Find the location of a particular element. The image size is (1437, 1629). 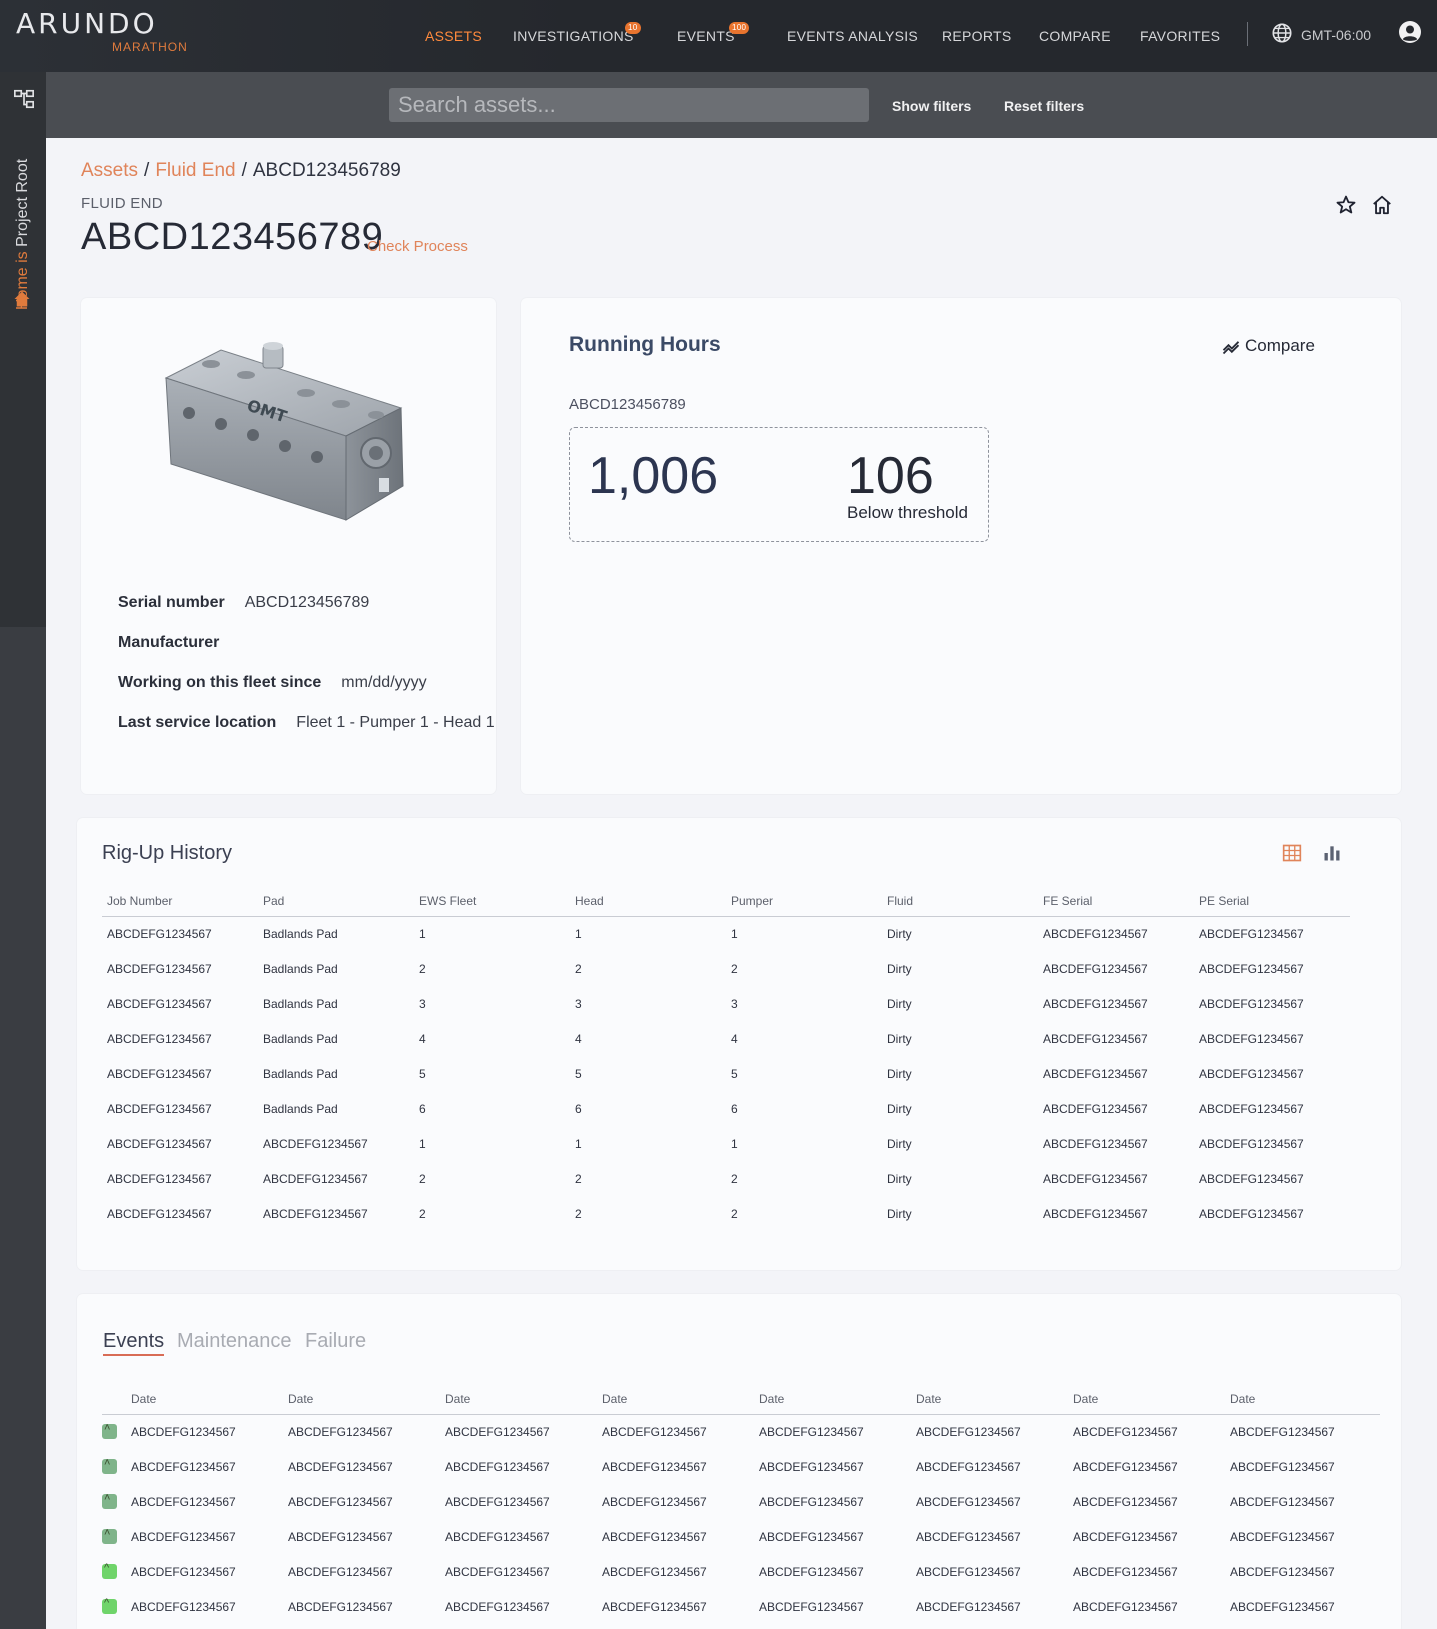

breadcrumb-fluid-end: Fluid End is located at coordinates (195, 170).